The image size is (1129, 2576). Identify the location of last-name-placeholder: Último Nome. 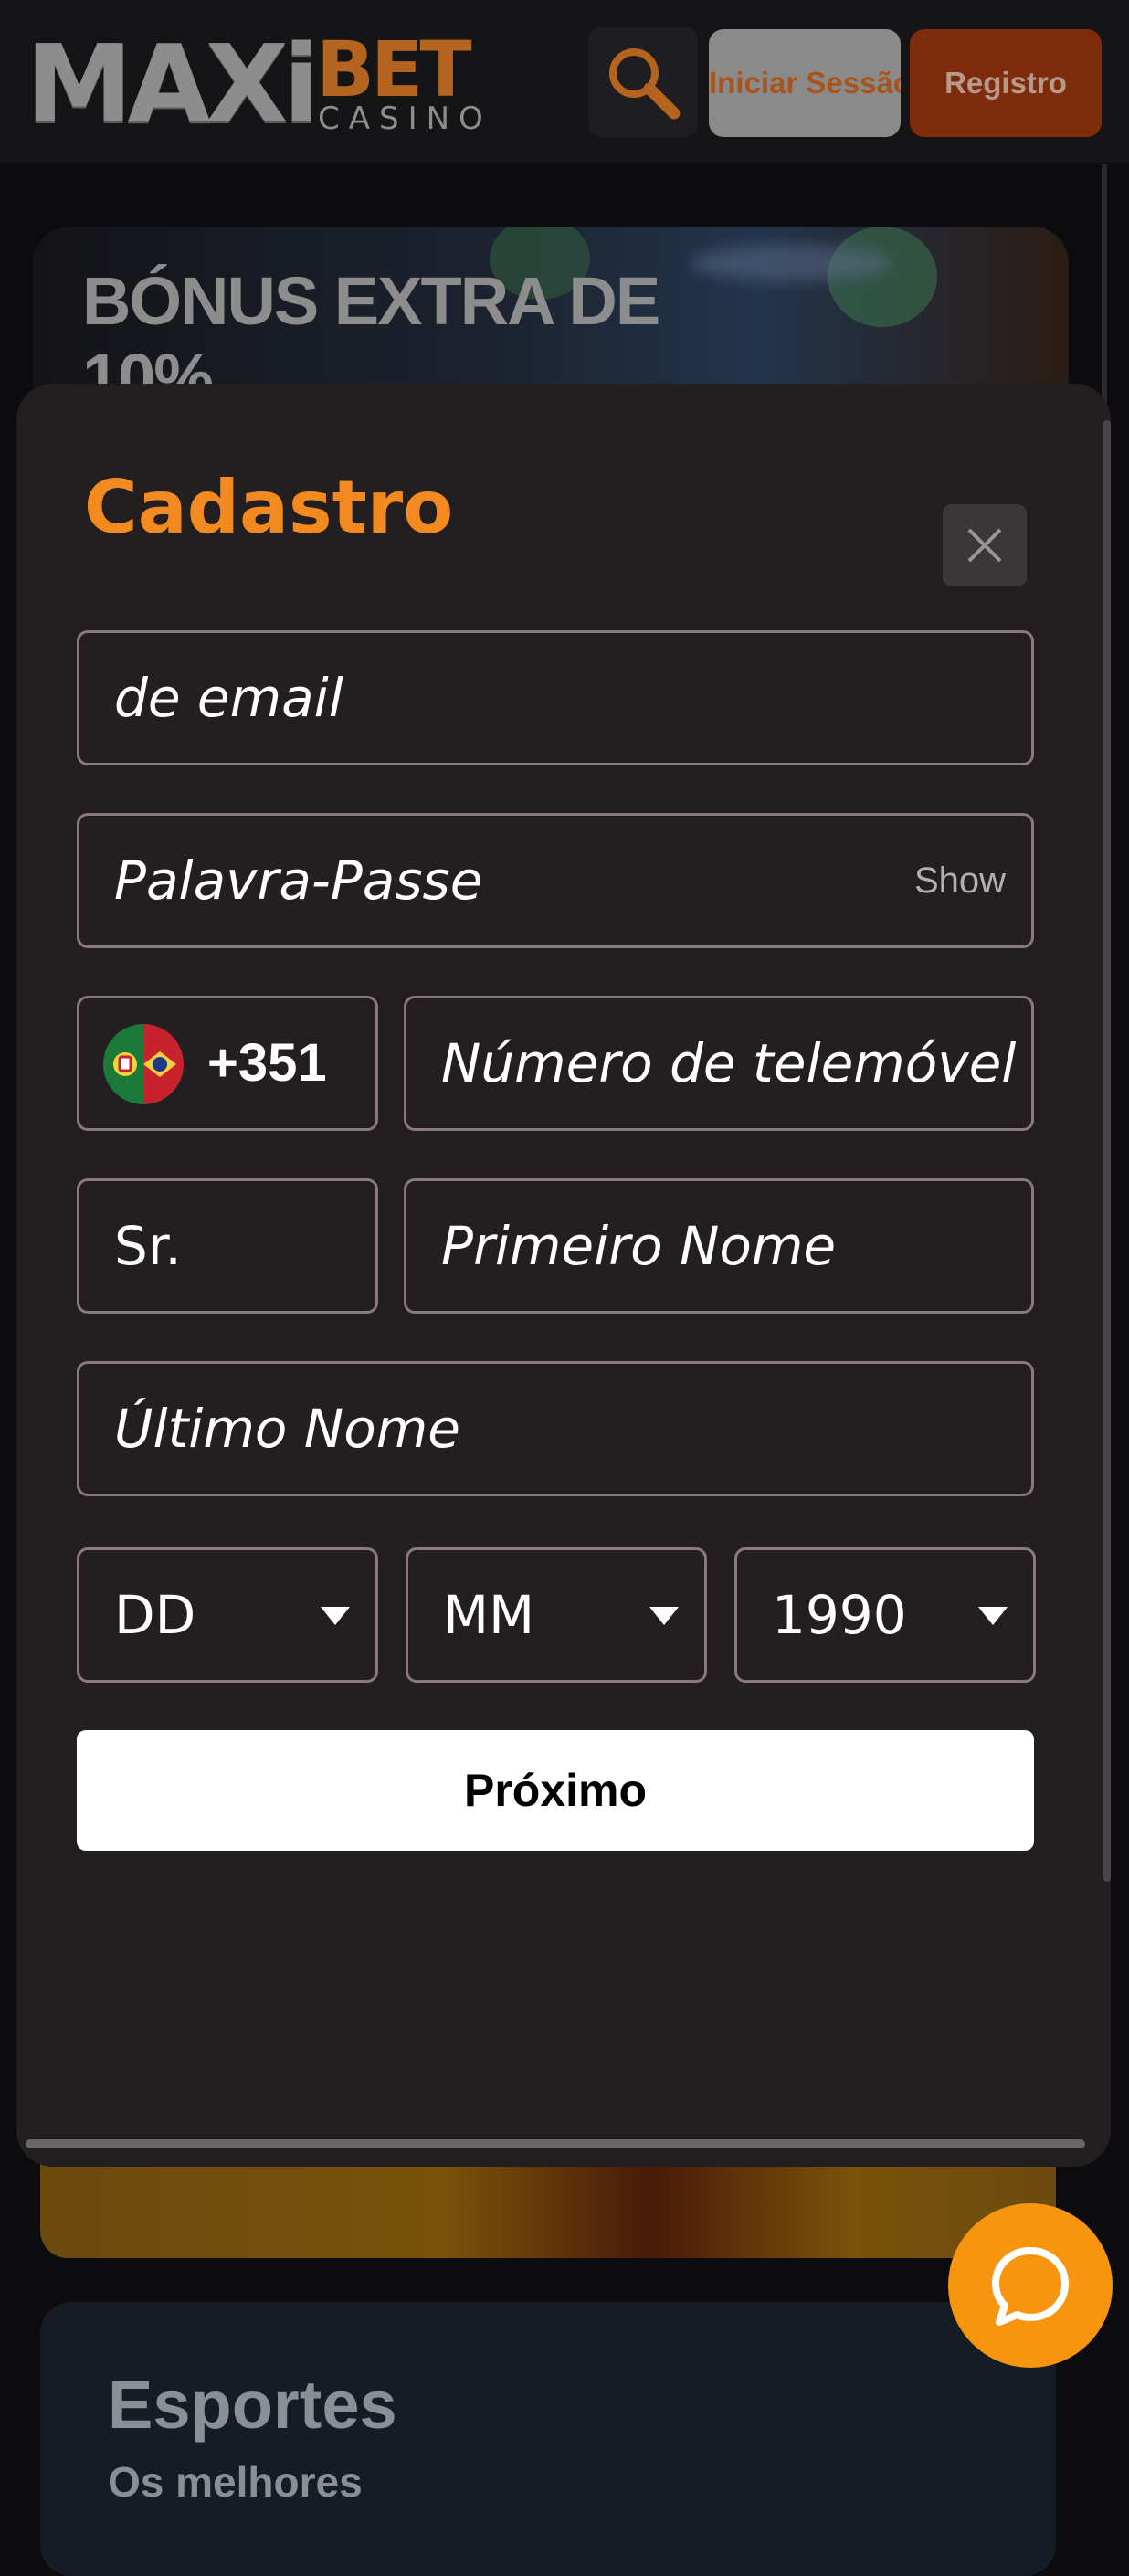
(287, 1429).